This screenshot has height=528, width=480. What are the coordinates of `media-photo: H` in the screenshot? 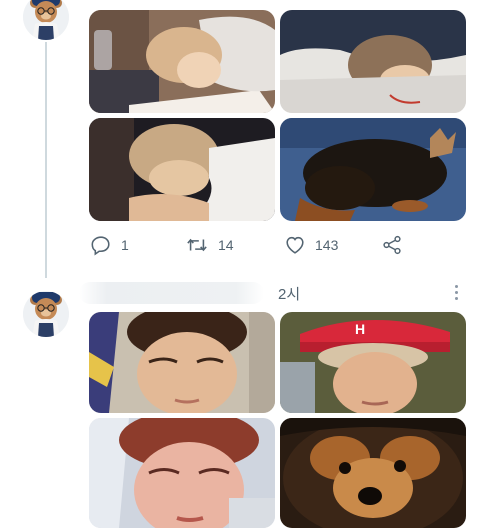 It's located at (373, 362).